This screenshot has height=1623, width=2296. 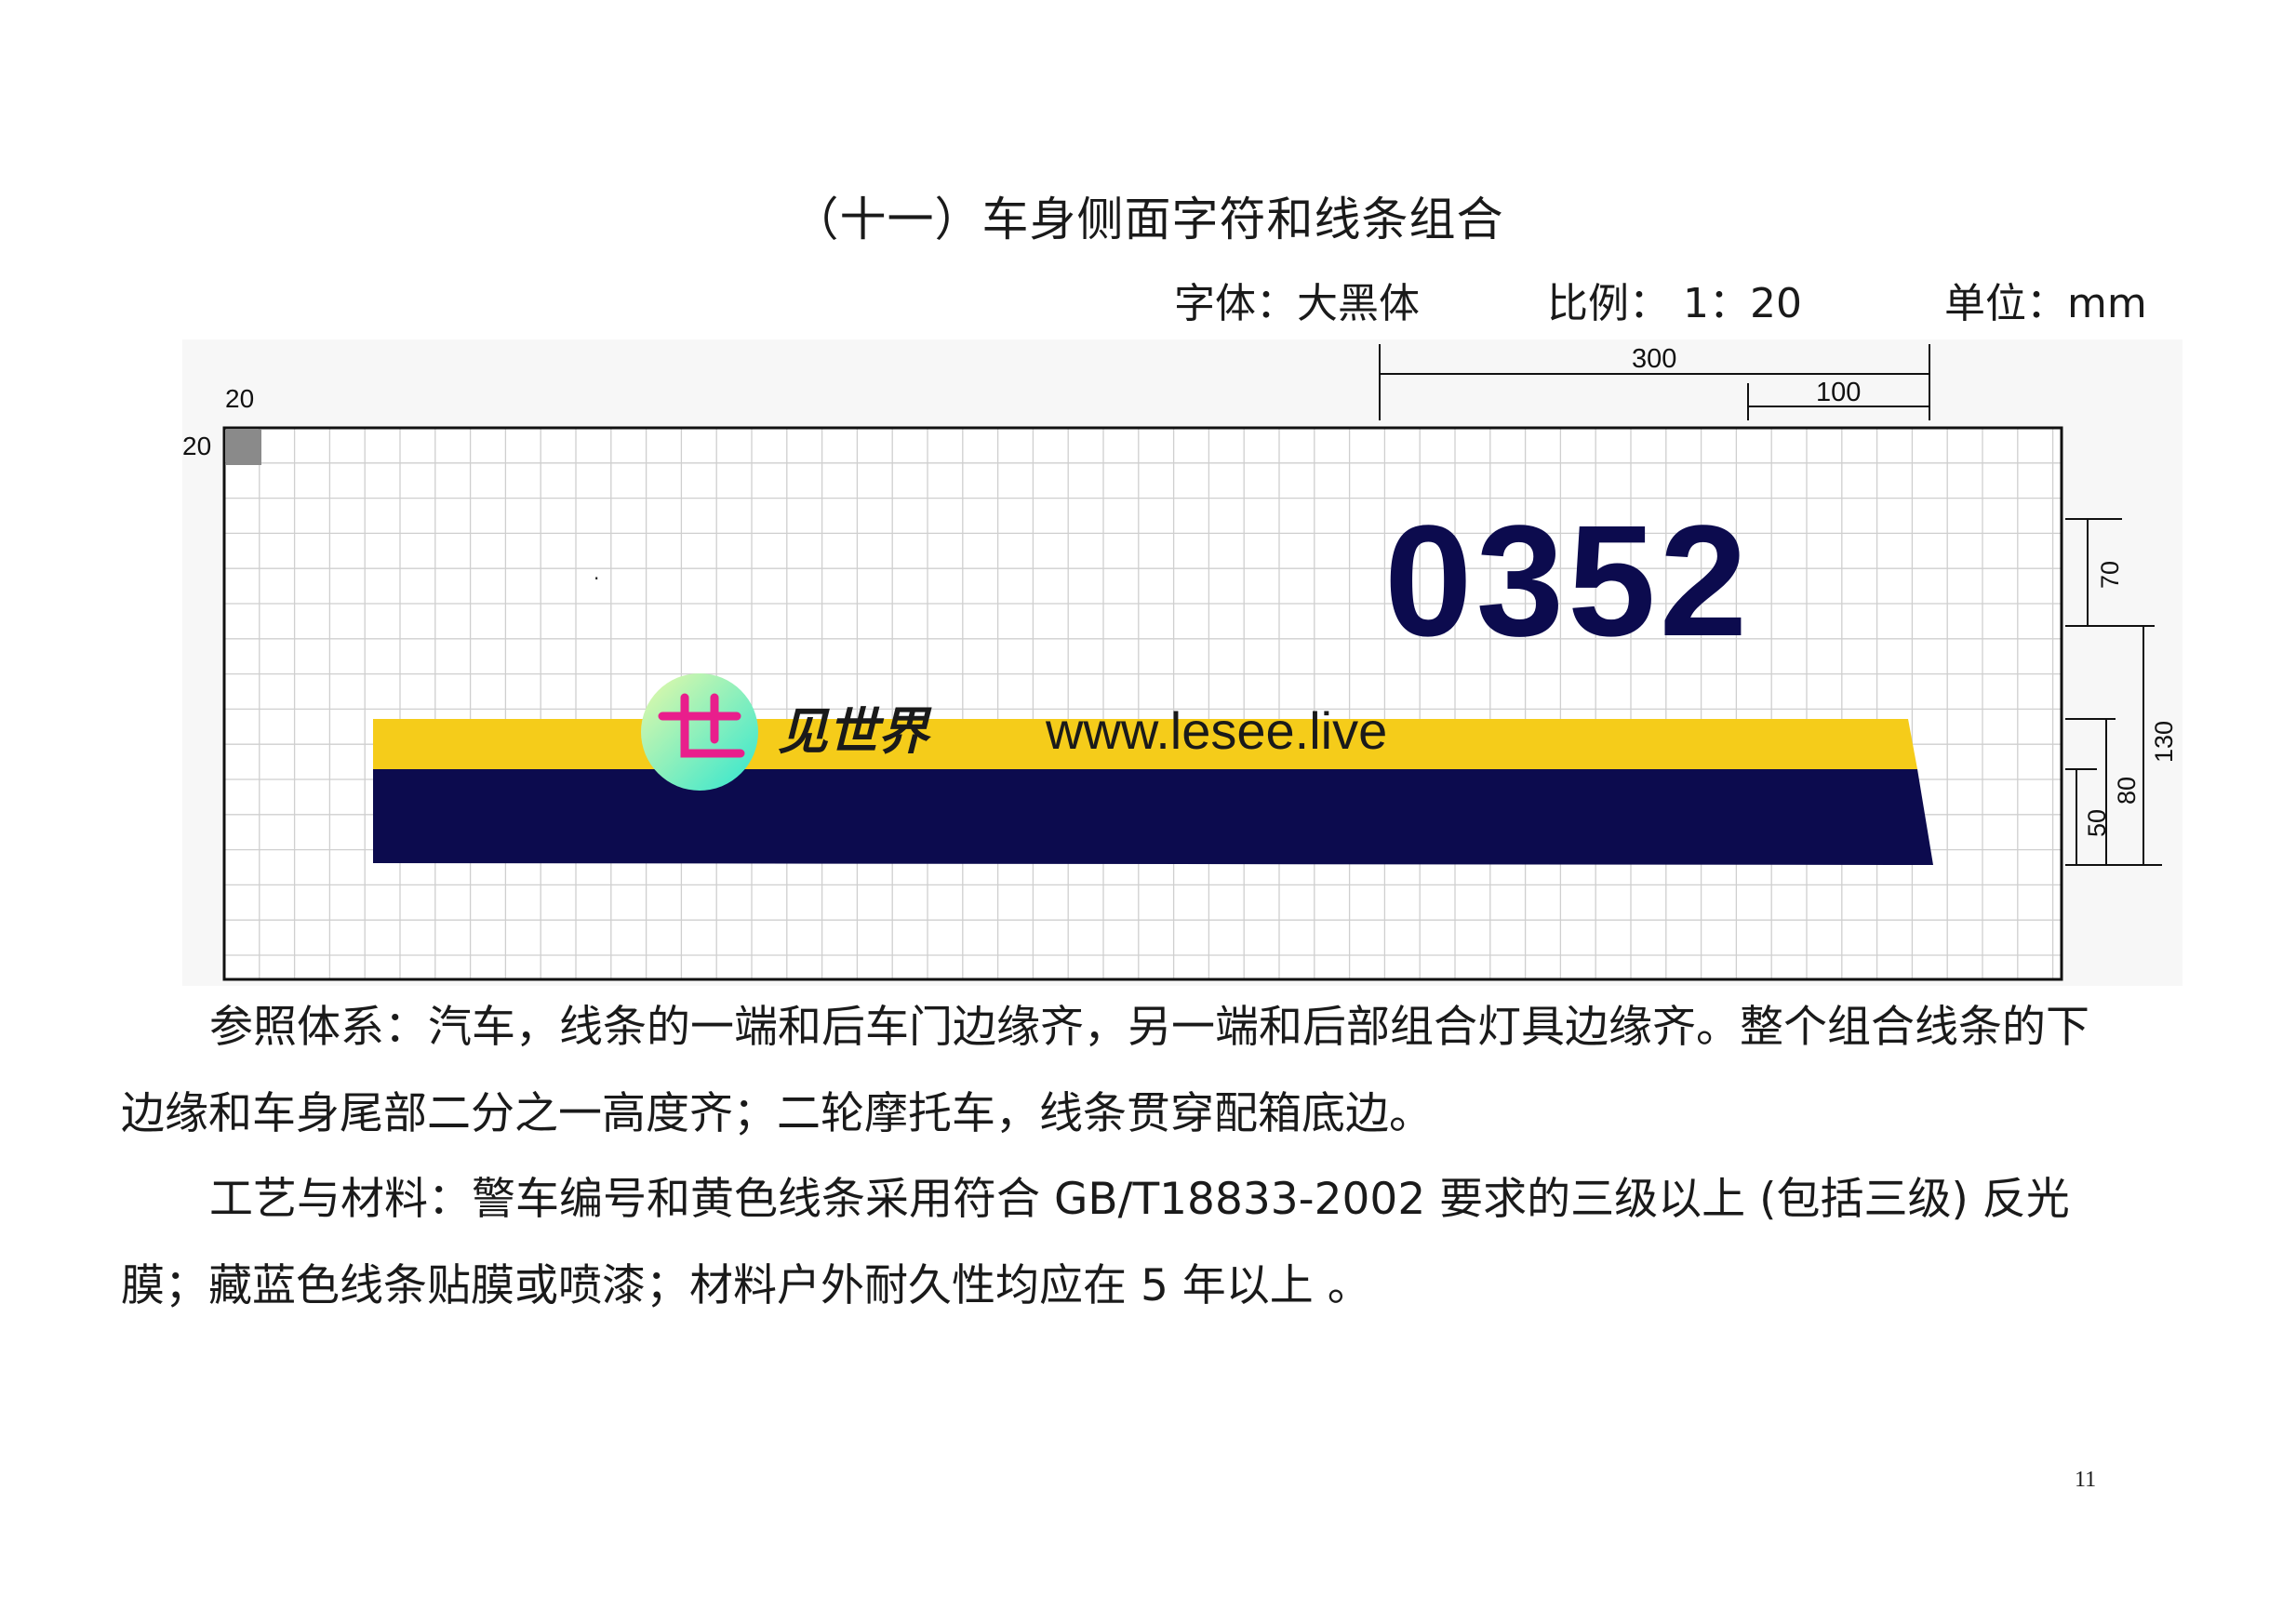 I want to click on page-number: 11, so click(x=2086, y=1480).